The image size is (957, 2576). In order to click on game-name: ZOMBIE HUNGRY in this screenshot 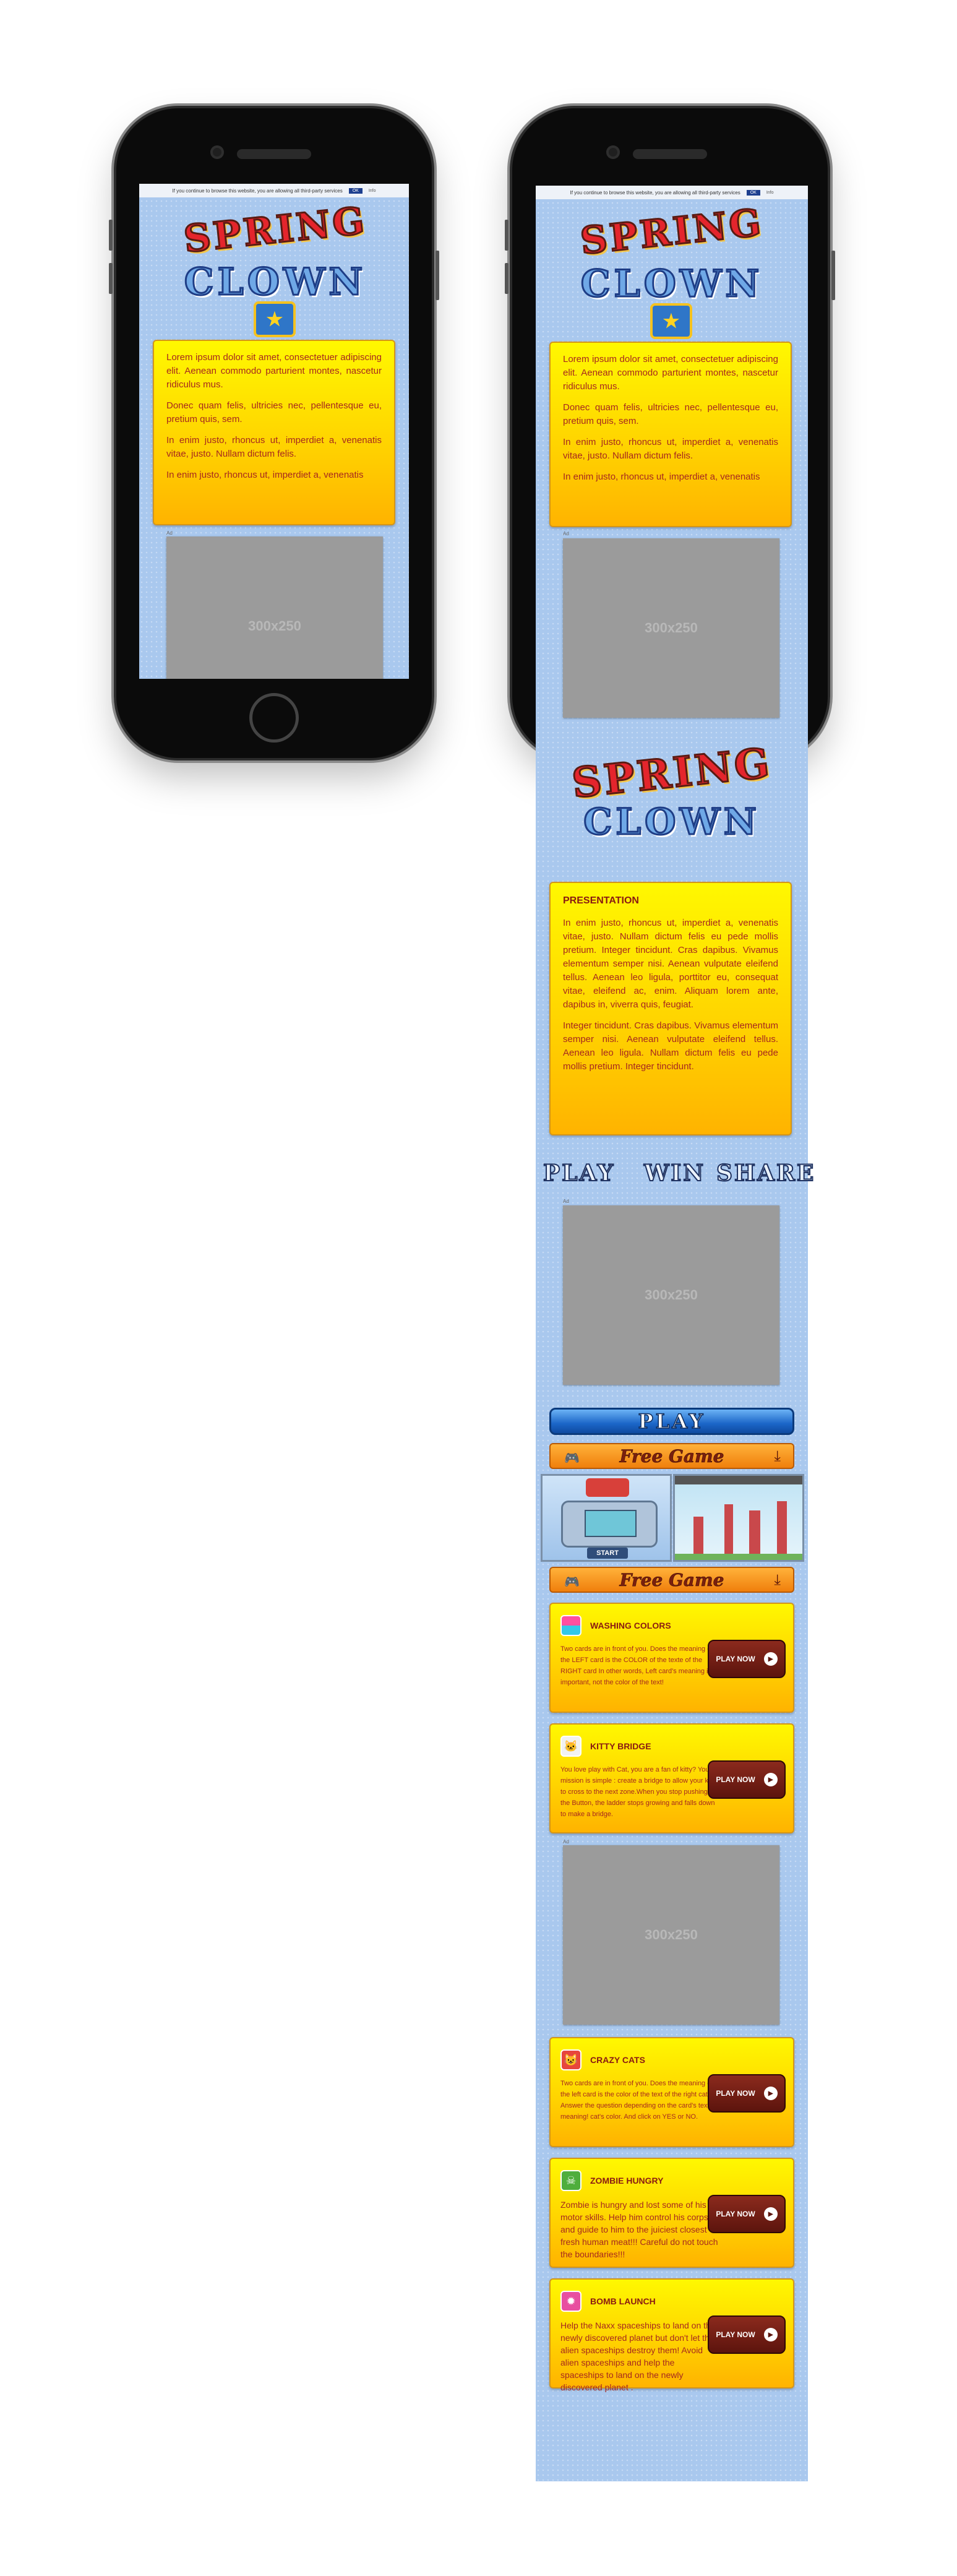, I will do `click(627, 2181)`.